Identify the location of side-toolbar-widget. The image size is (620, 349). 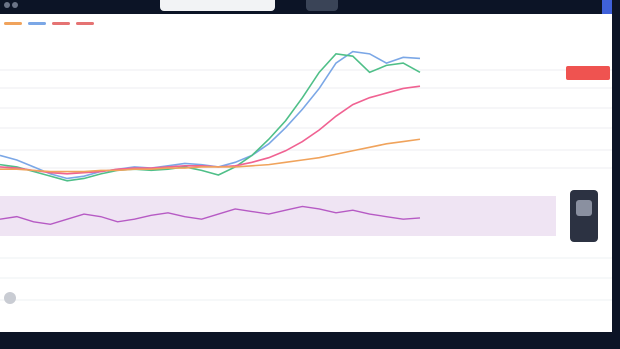
(584, 216).